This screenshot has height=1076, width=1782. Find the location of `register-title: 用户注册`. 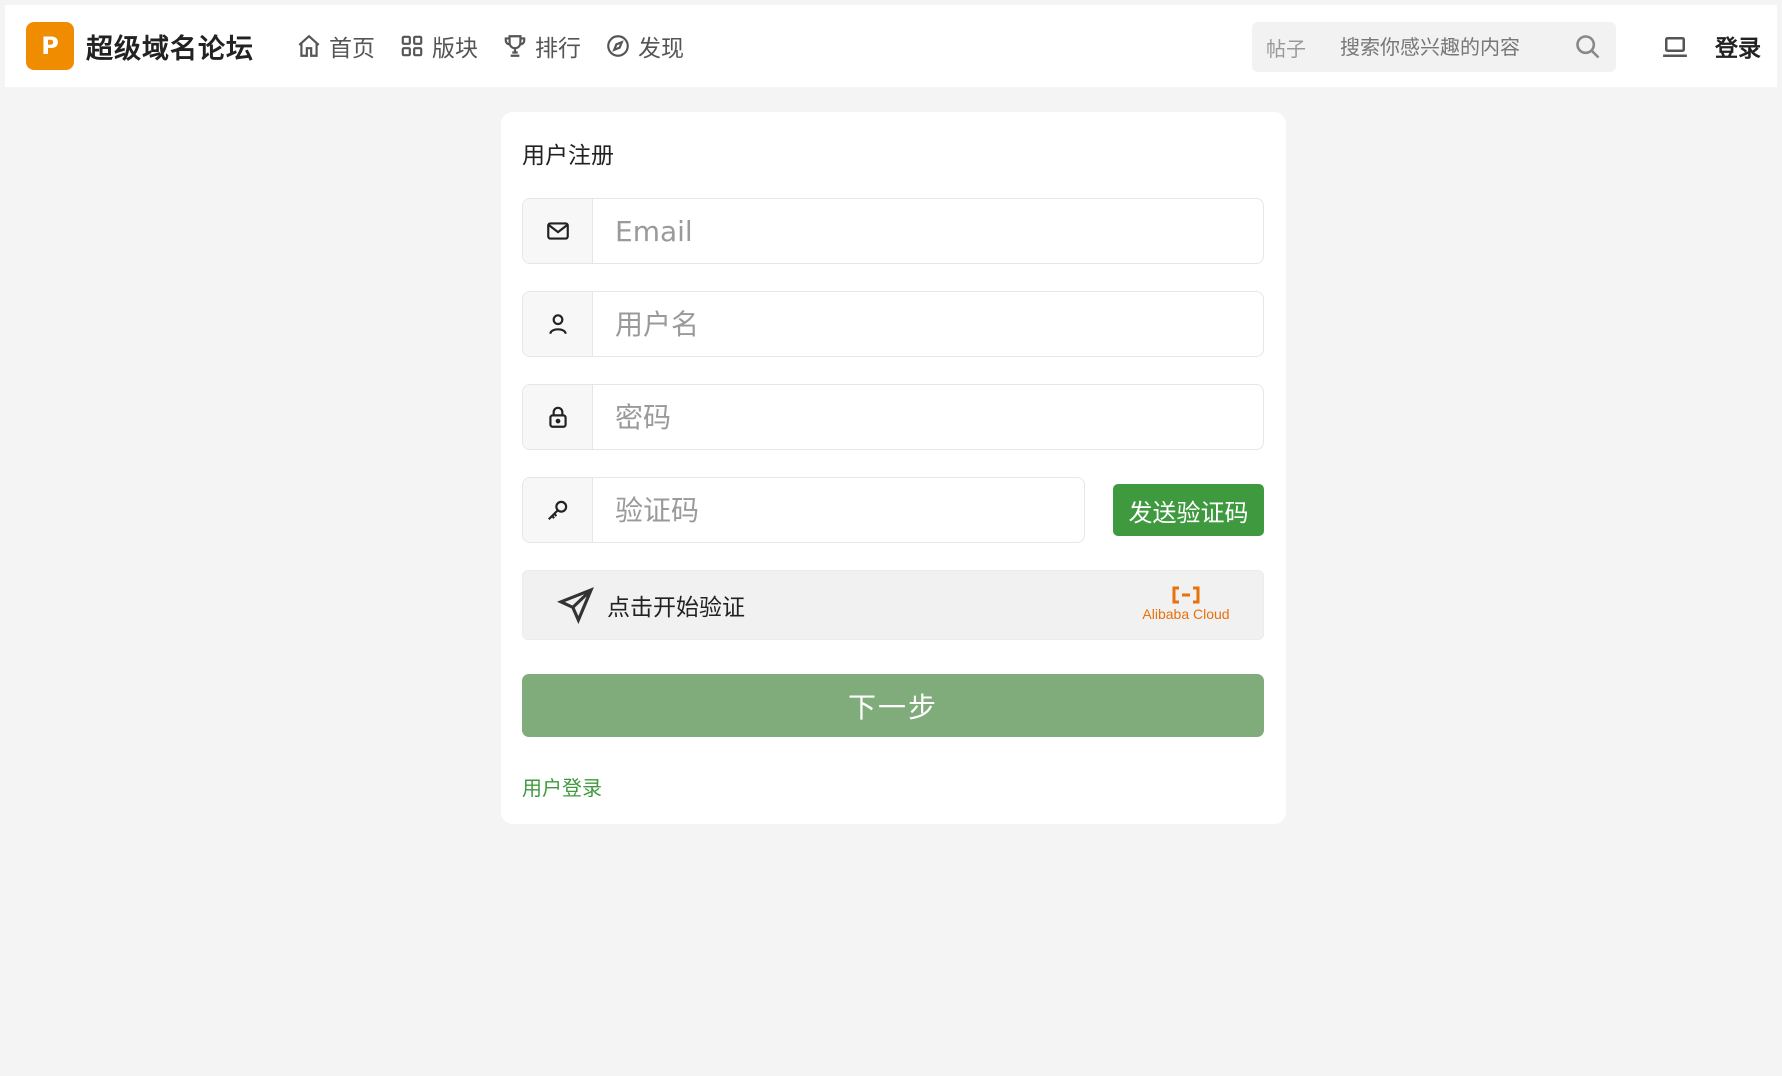

register-title: 用户注册 is located at coordinates (568, 156).